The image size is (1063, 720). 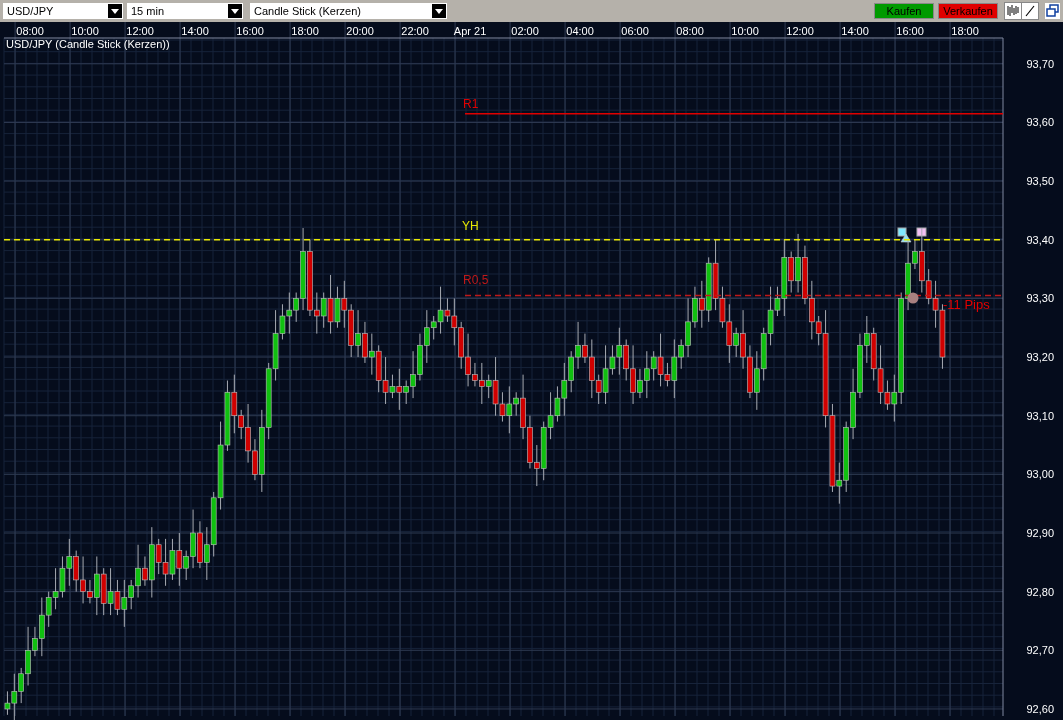 What do you see at coordinates (968, 11) in the screenshot?
I see `trade-button: Verkaufen` at bounding box center [968, 11].